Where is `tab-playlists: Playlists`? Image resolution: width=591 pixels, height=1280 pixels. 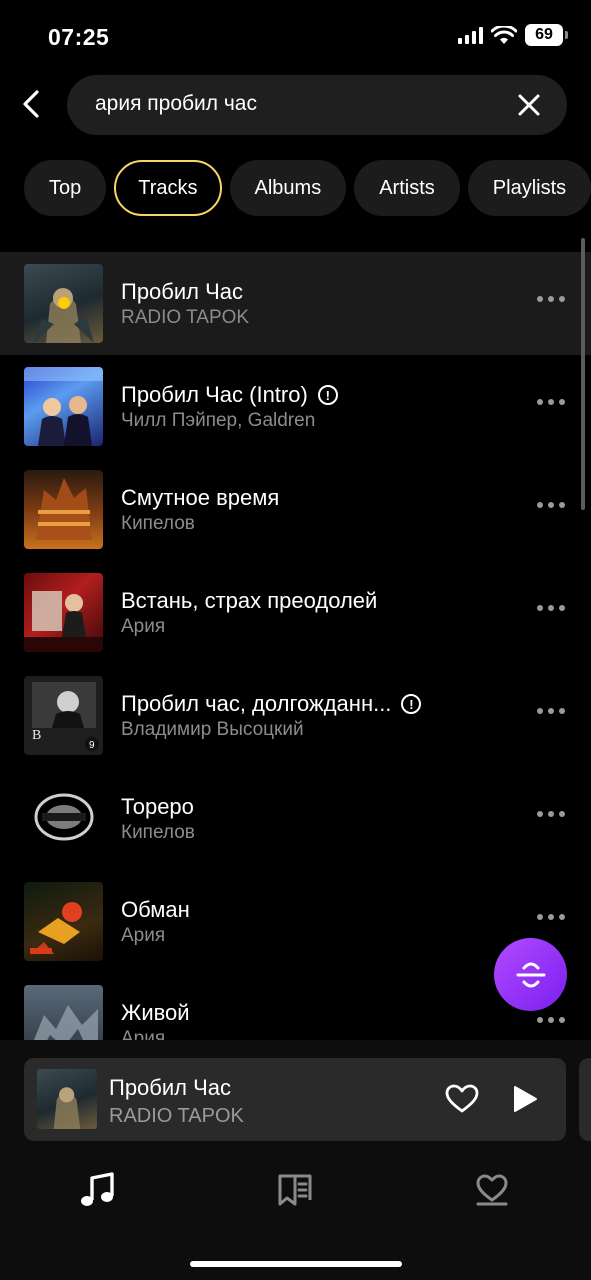 tab-playlists: Playlists is located at coordinates (529, 188).